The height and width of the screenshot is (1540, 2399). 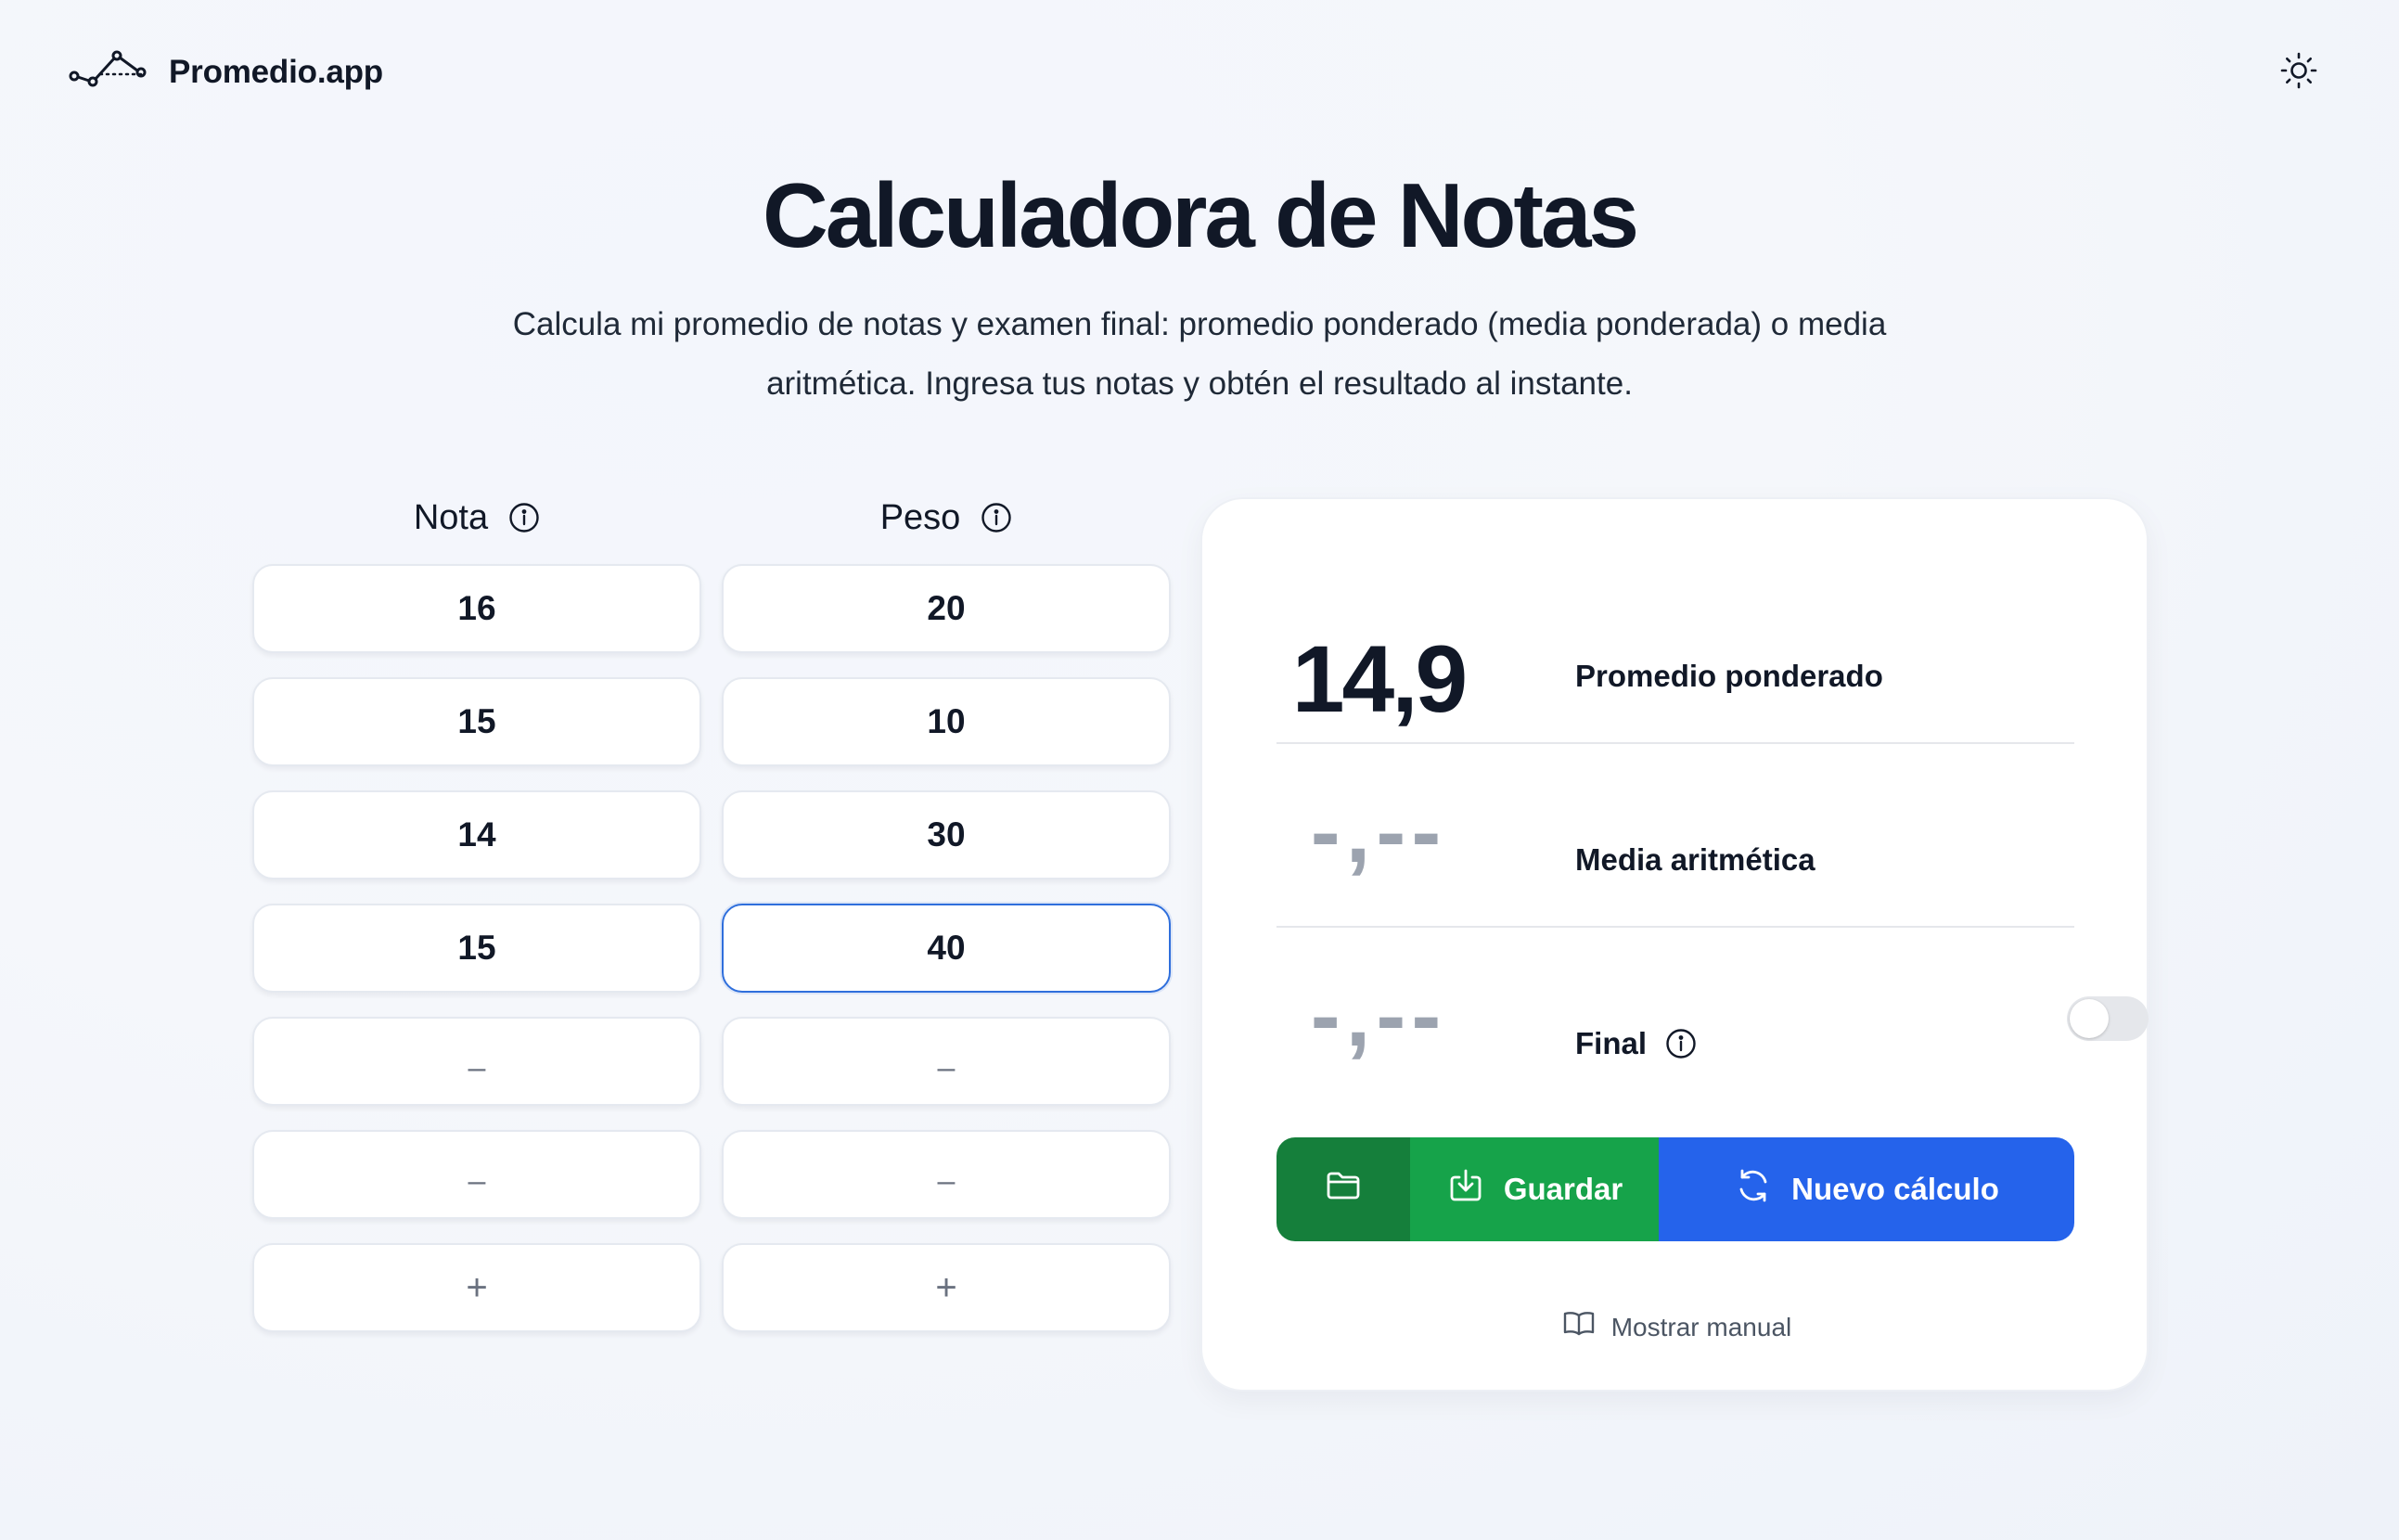 What do you see at coordinates (477, 1287) in the screenshot?
I see `add-nota-button: +` at bounding box center [477, 1287].